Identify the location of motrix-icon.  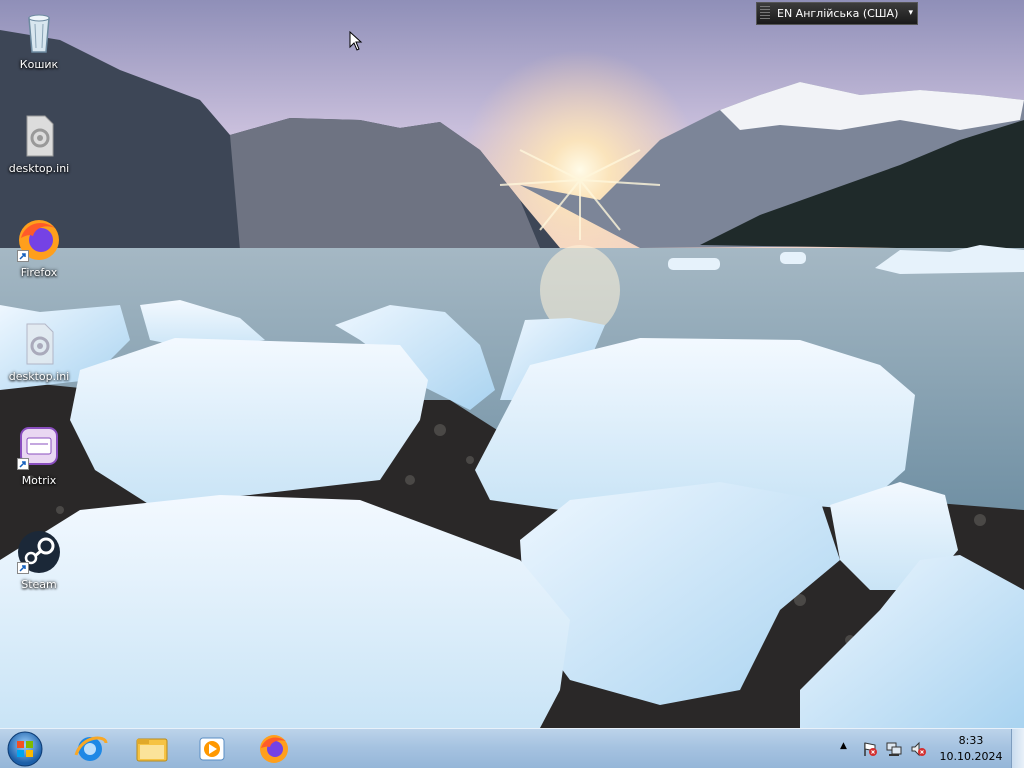
(39, 448).